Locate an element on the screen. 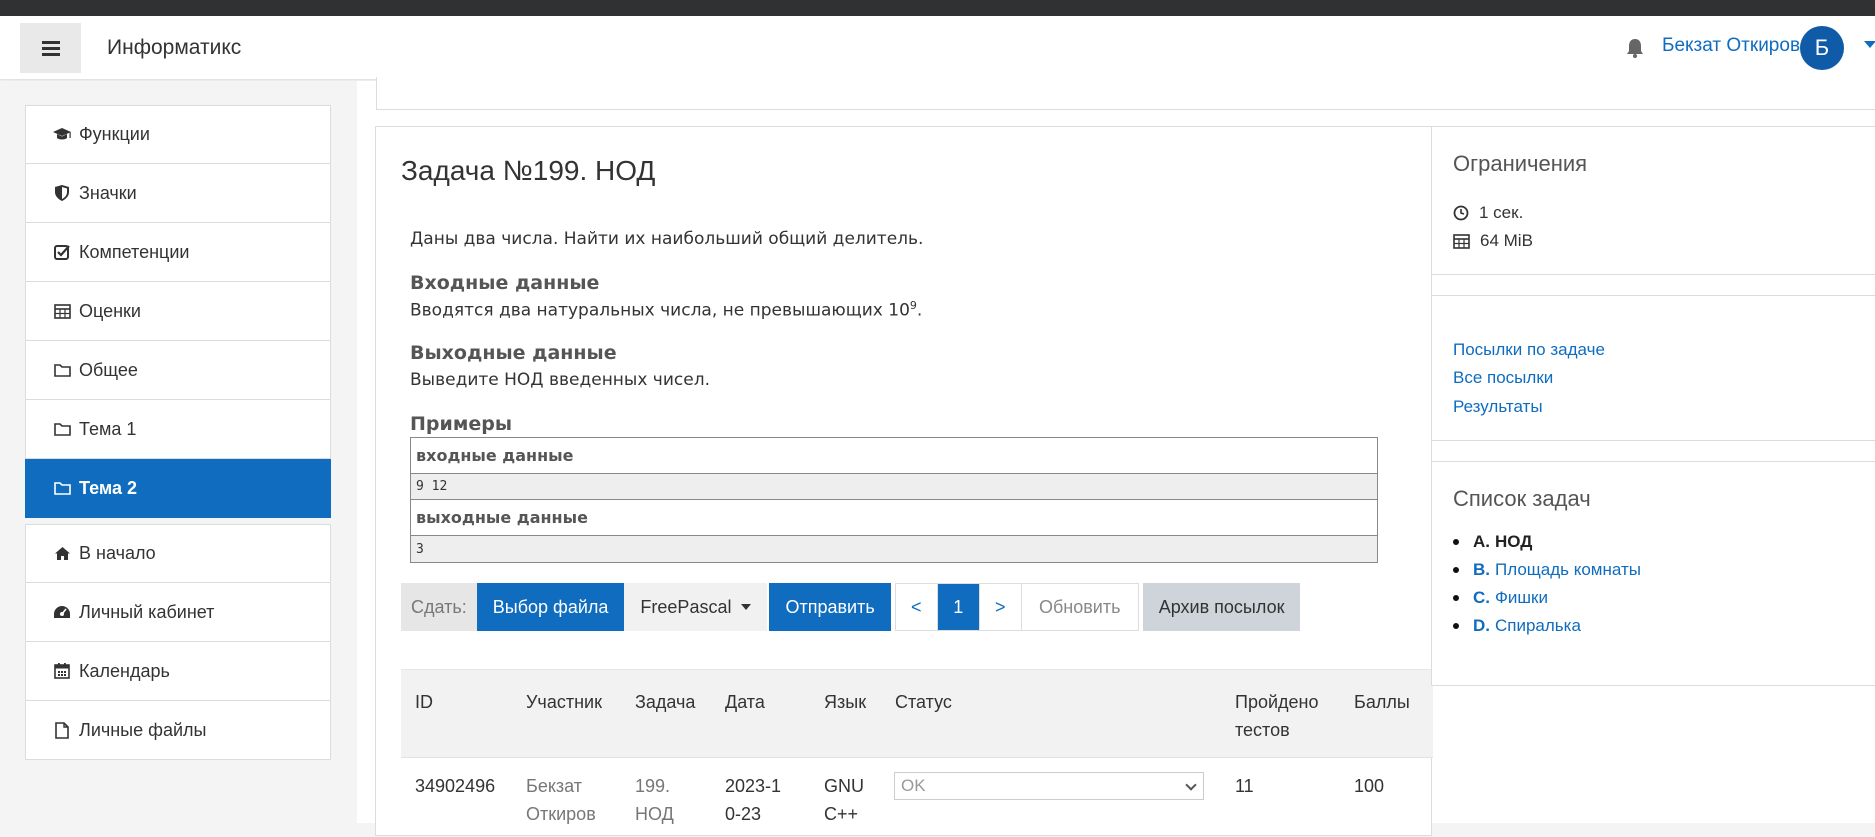 The width and height of the screenshot is (1875, 837). sidebar-item-topic-1: Тема 1 is located at coordinates (178, 429).